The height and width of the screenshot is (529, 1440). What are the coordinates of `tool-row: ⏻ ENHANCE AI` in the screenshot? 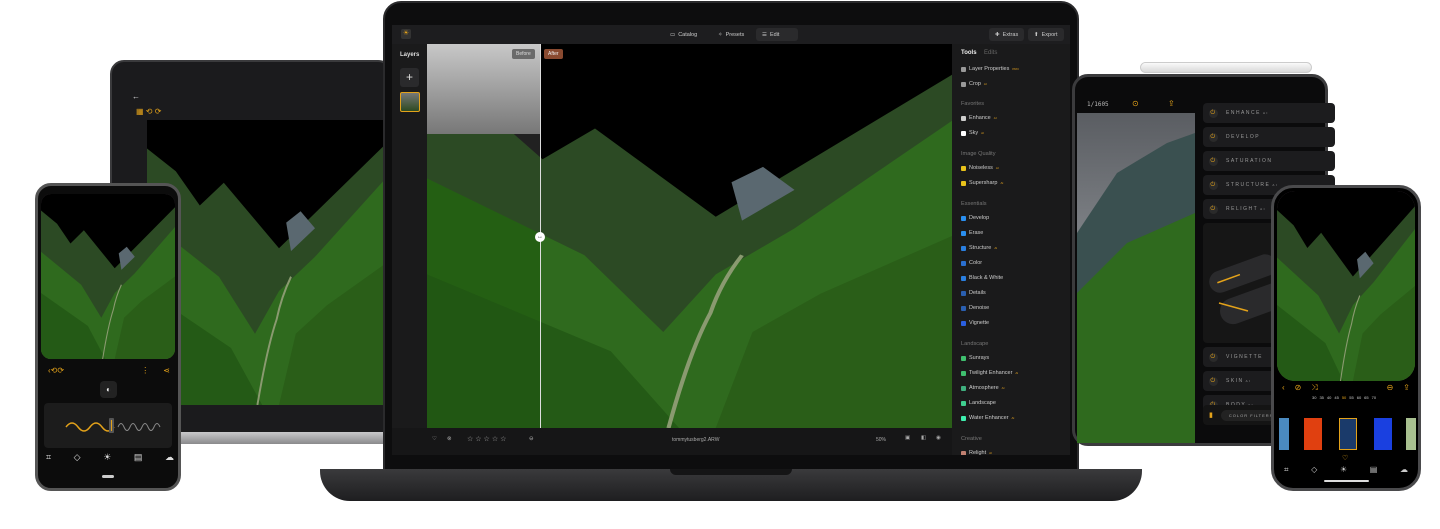 It's located at (1269, 113).